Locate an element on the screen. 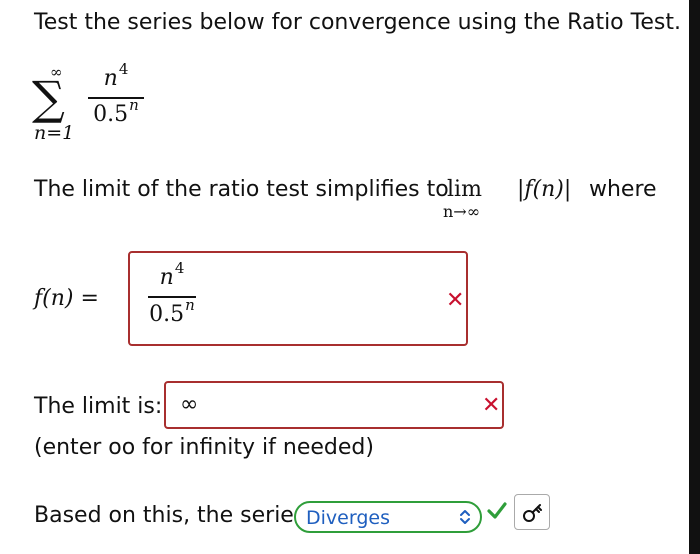  f-of-n-answer-box: n4 0.5n ✕ is located at coordinates (298, 298).